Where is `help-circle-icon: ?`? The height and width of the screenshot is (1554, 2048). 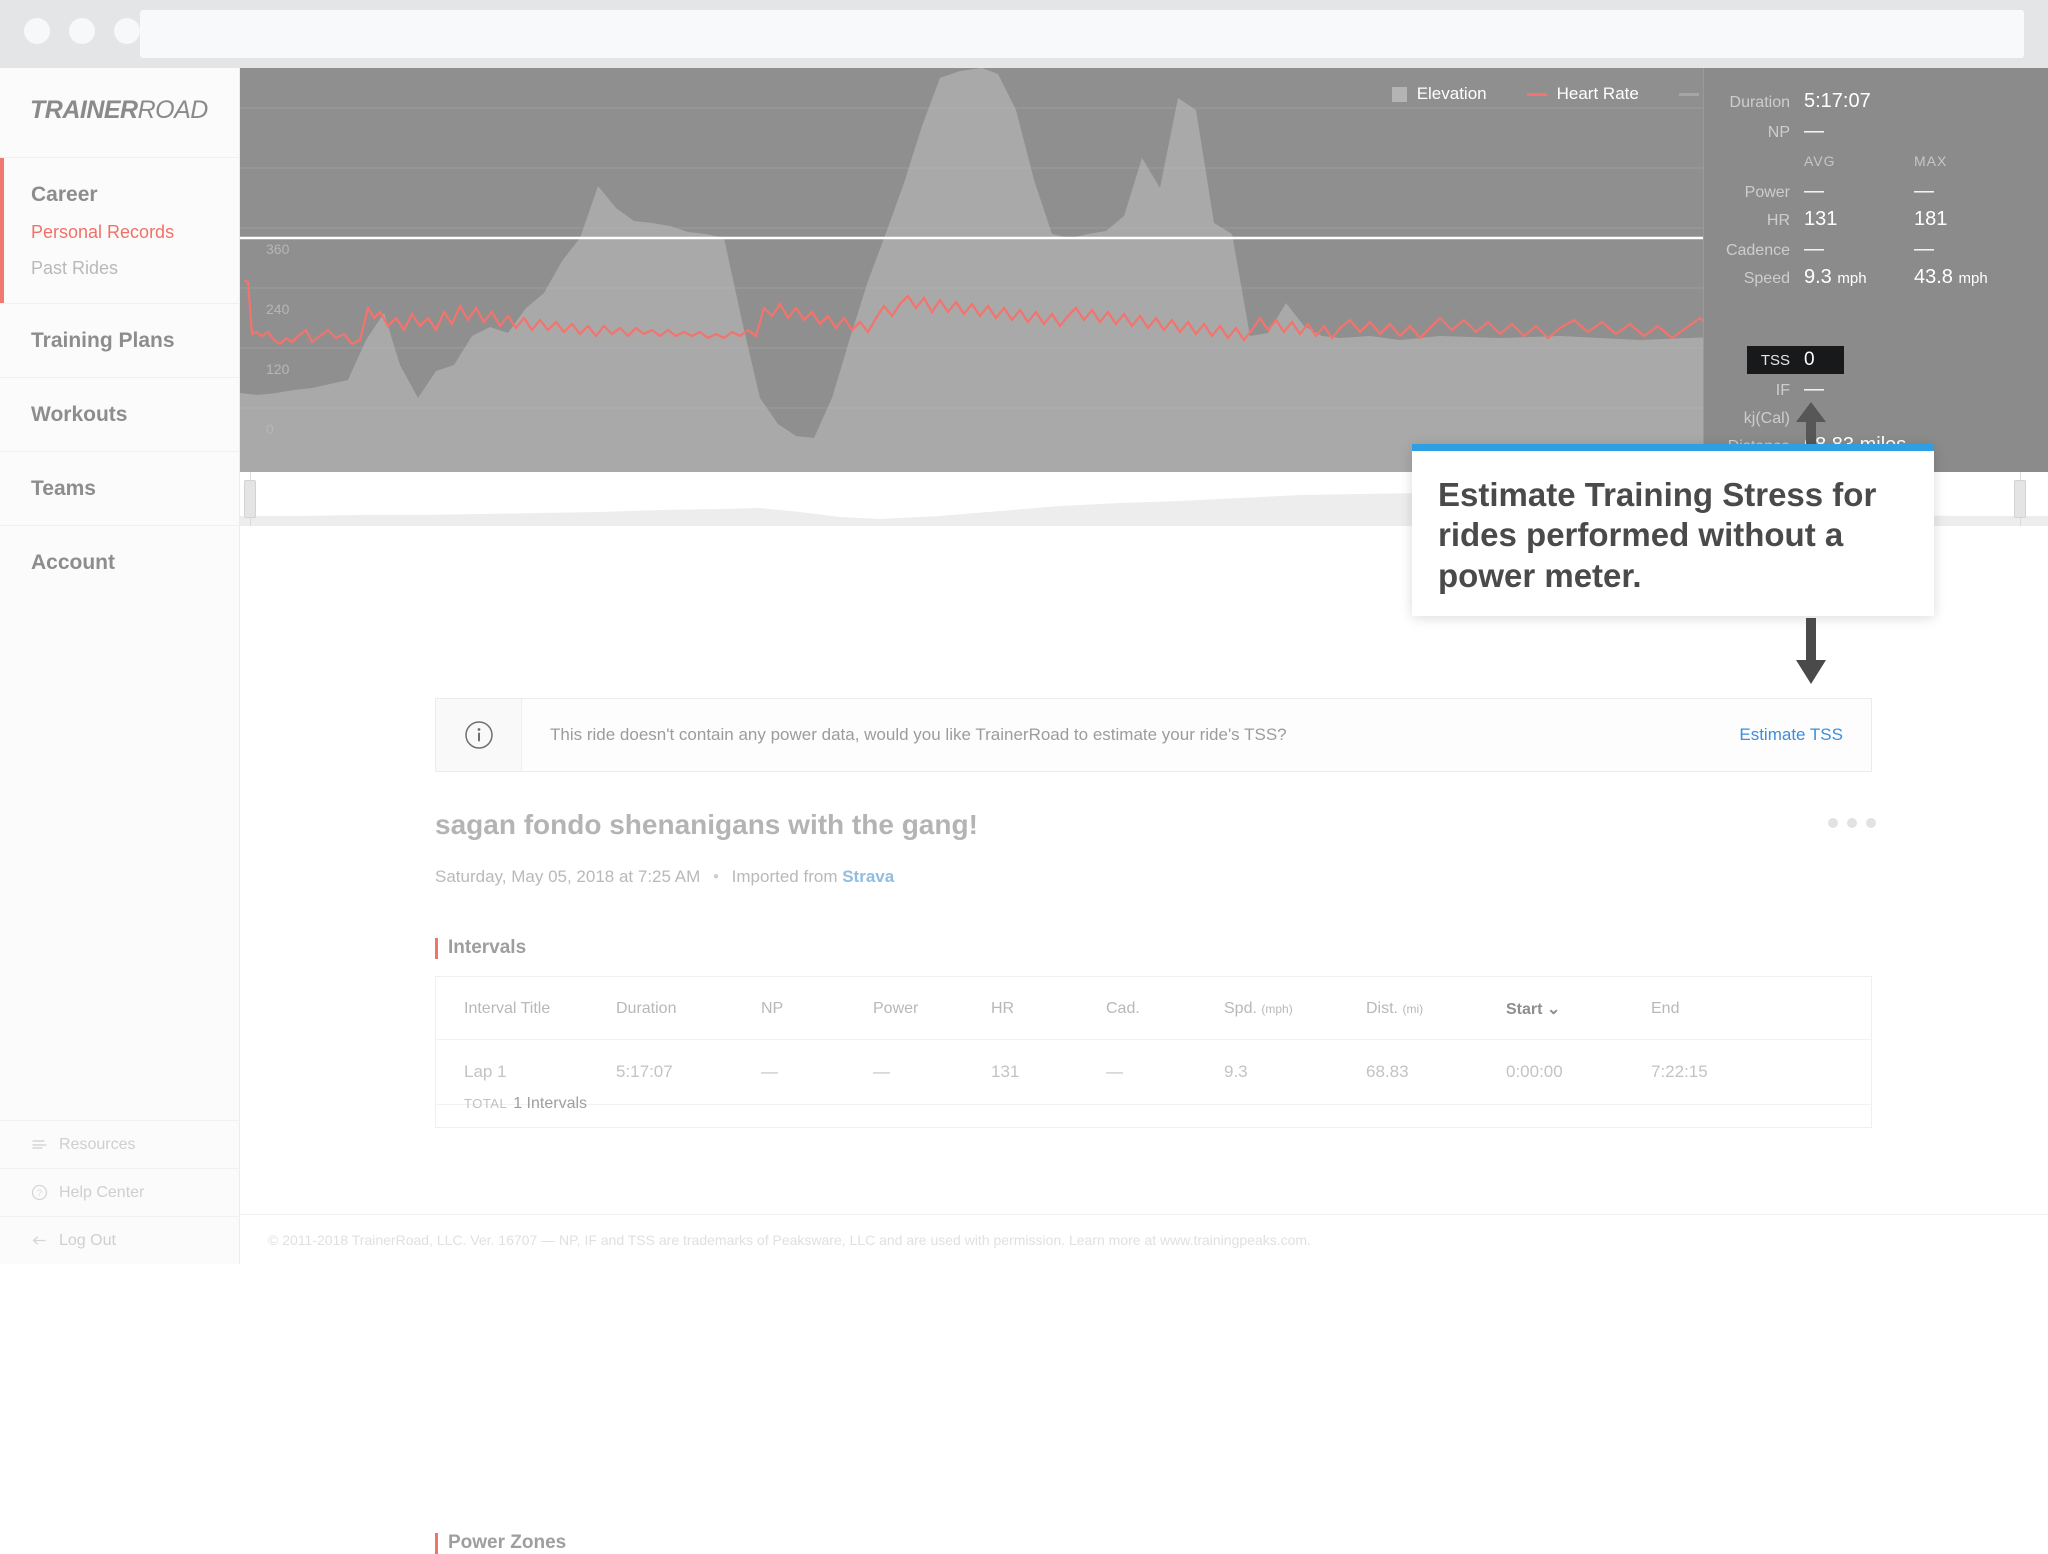 help-circle-icon: ? is located at coordinates (39, 1192).